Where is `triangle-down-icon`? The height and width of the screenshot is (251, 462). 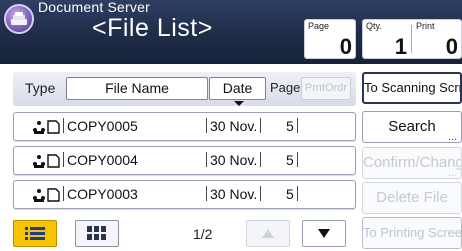
triangle-down-icon is located at coordinates (324, 233).